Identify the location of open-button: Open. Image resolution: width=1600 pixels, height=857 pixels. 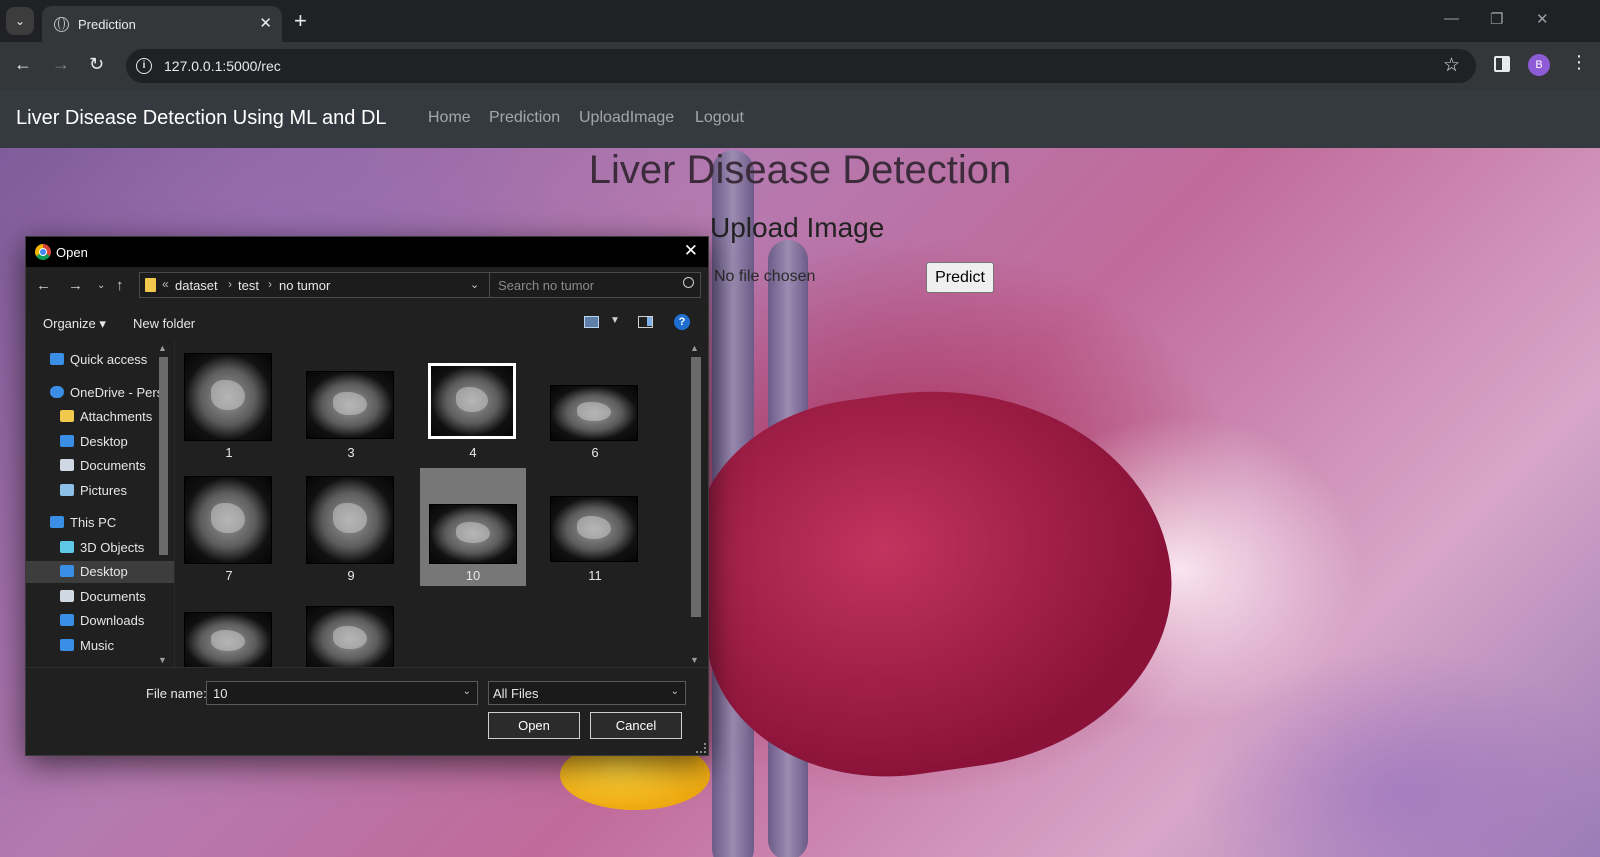
(534, 725).